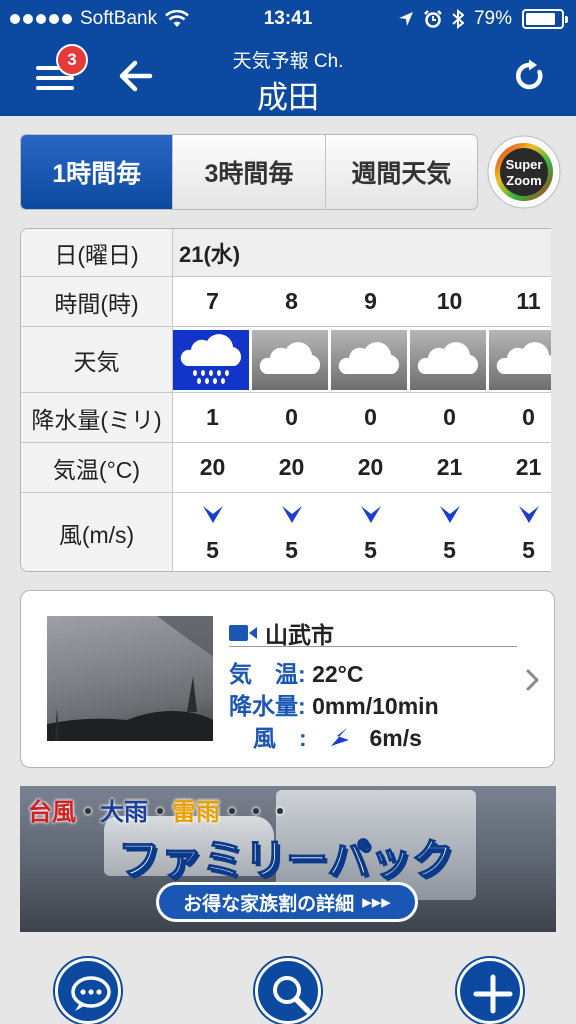 The height and width of the screenshot is (1024, 576). I want to click on date-value: 21(水), so click(365, 252).